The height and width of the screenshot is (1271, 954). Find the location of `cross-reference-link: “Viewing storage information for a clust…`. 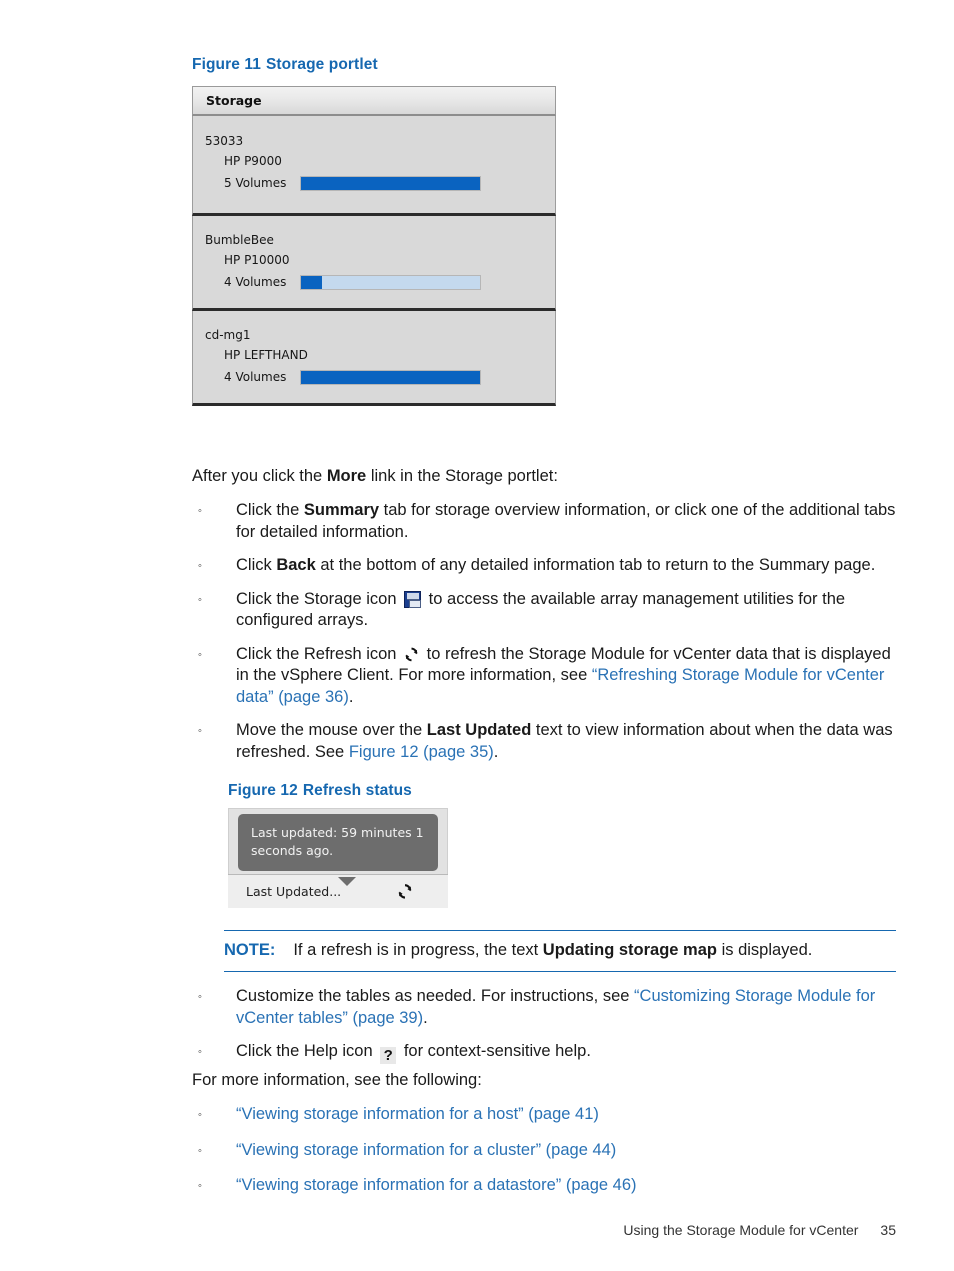

cross-reference-link: “Viewing storage information for a clust… is located at coordinates (426, 1150).